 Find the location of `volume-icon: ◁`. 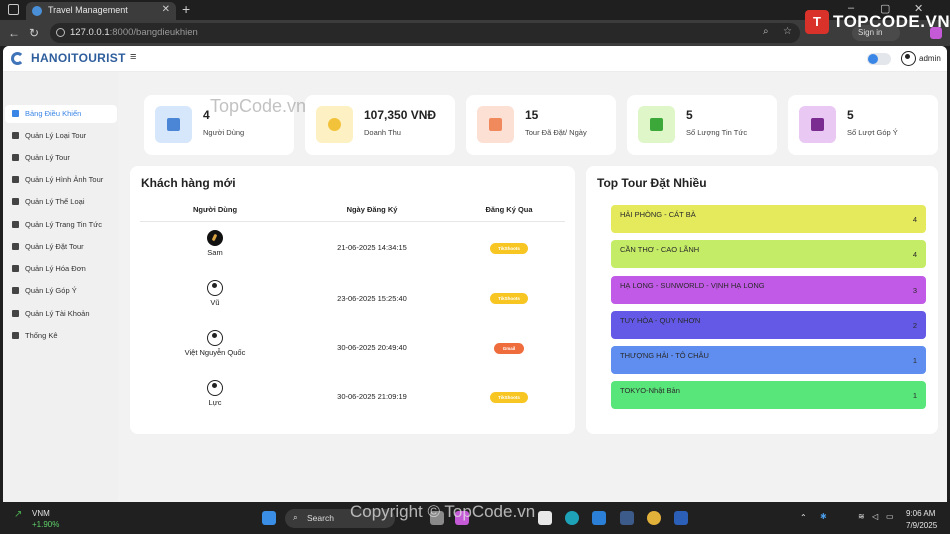

volume-icon: ◁ is located at coordinates (875, 516).